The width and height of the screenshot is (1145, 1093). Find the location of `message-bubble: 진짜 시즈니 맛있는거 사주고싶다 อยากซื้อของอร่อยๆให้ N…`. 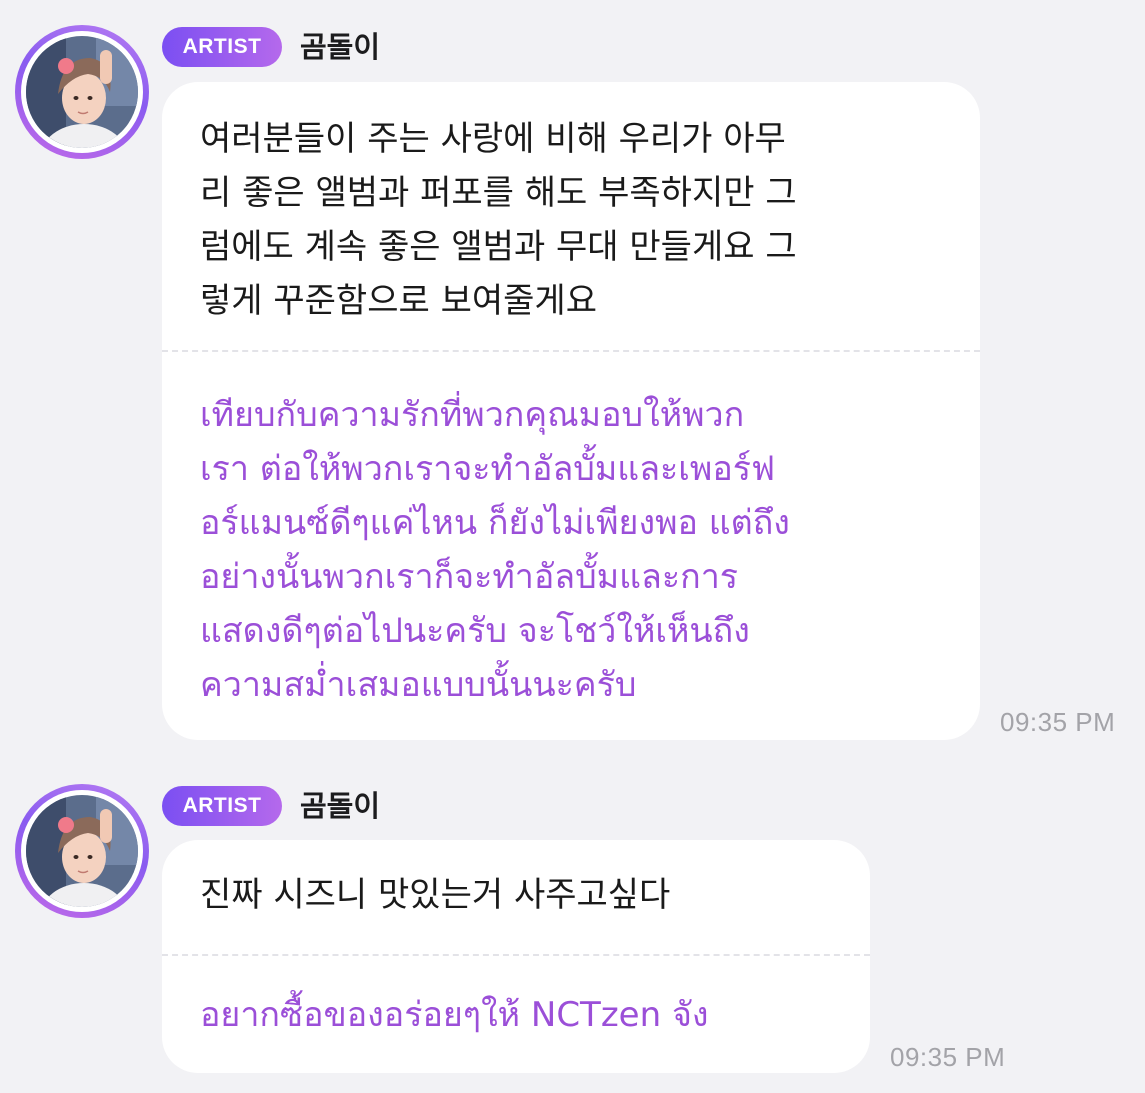

message-bubble: 진짜 시즈니 맛있는거 사주고싶다 อยากซื้อของอร่อยๆให้ N… is located at coordinates (516, 956).